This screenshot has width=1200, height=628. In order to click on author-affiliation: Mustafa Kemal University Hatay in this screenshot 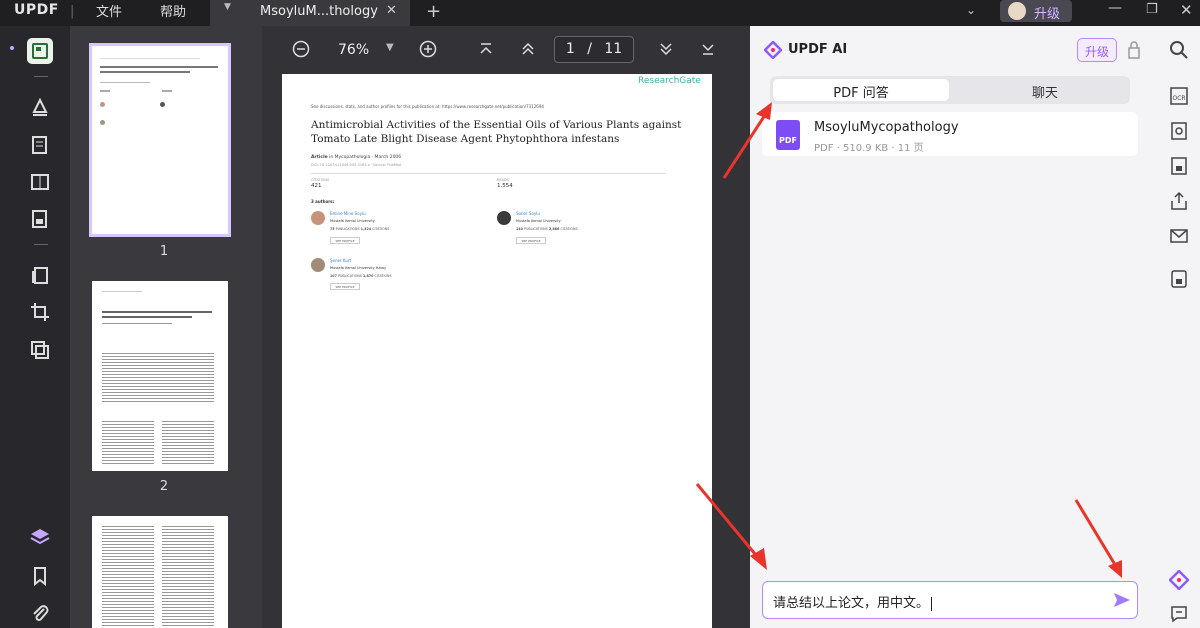, I will do `click(358, 268)`.